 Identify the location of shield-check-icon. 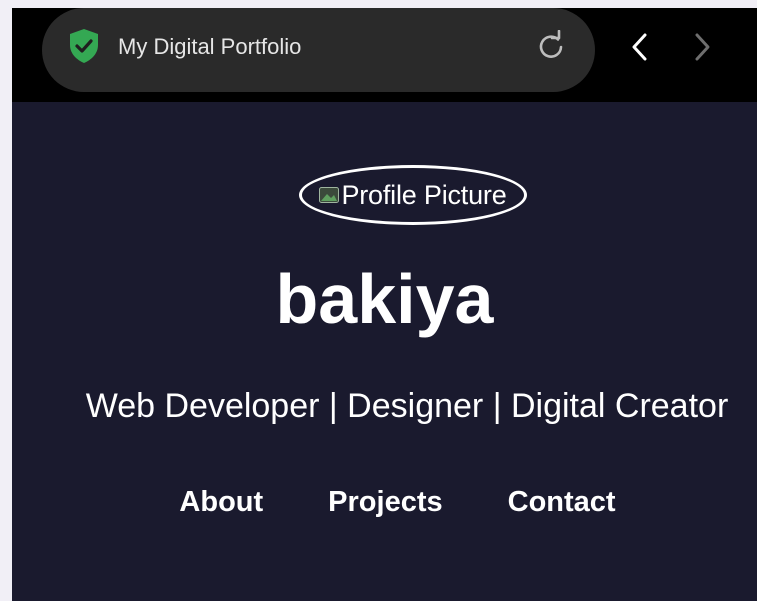
(84, 46).